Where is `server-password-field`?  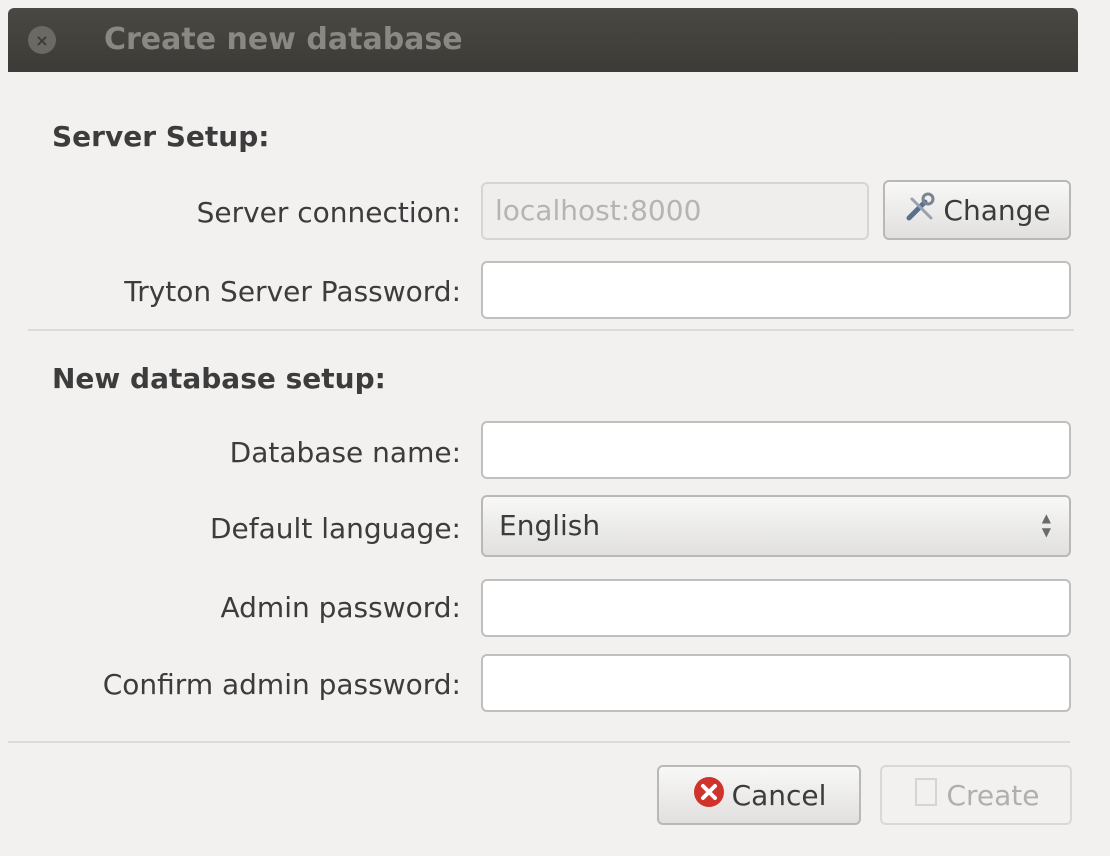 server-password-field is located at coordinates (776, 290).